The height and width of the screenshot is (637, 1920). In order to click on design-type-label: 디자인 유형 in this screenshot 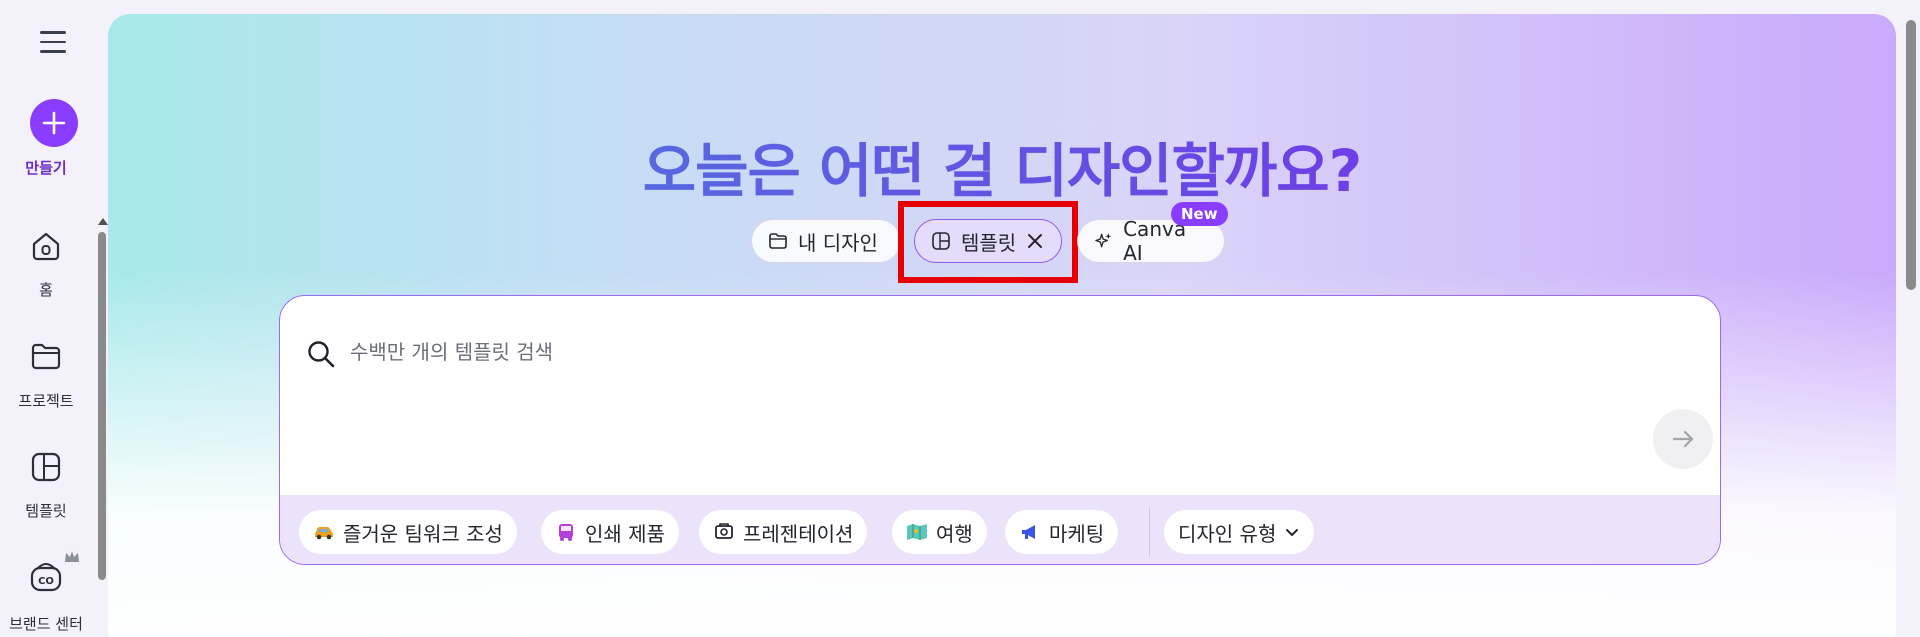, I will do `click(1227, 533)`.